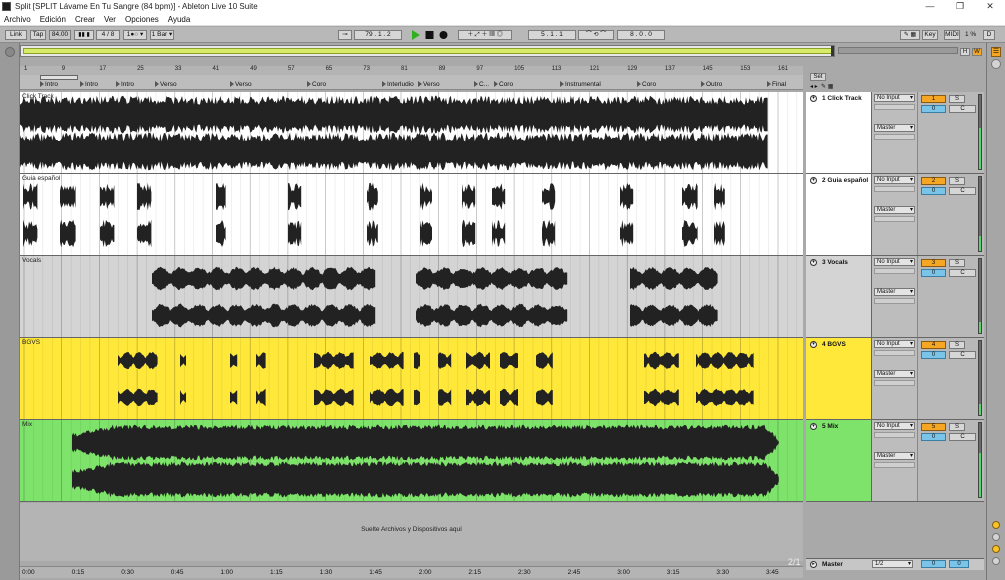 The width and height of the screenshot is (1005, 580). Describe the element at coordinates (427, 51) in the screenshot. I see `overview-visible-range` at that location.